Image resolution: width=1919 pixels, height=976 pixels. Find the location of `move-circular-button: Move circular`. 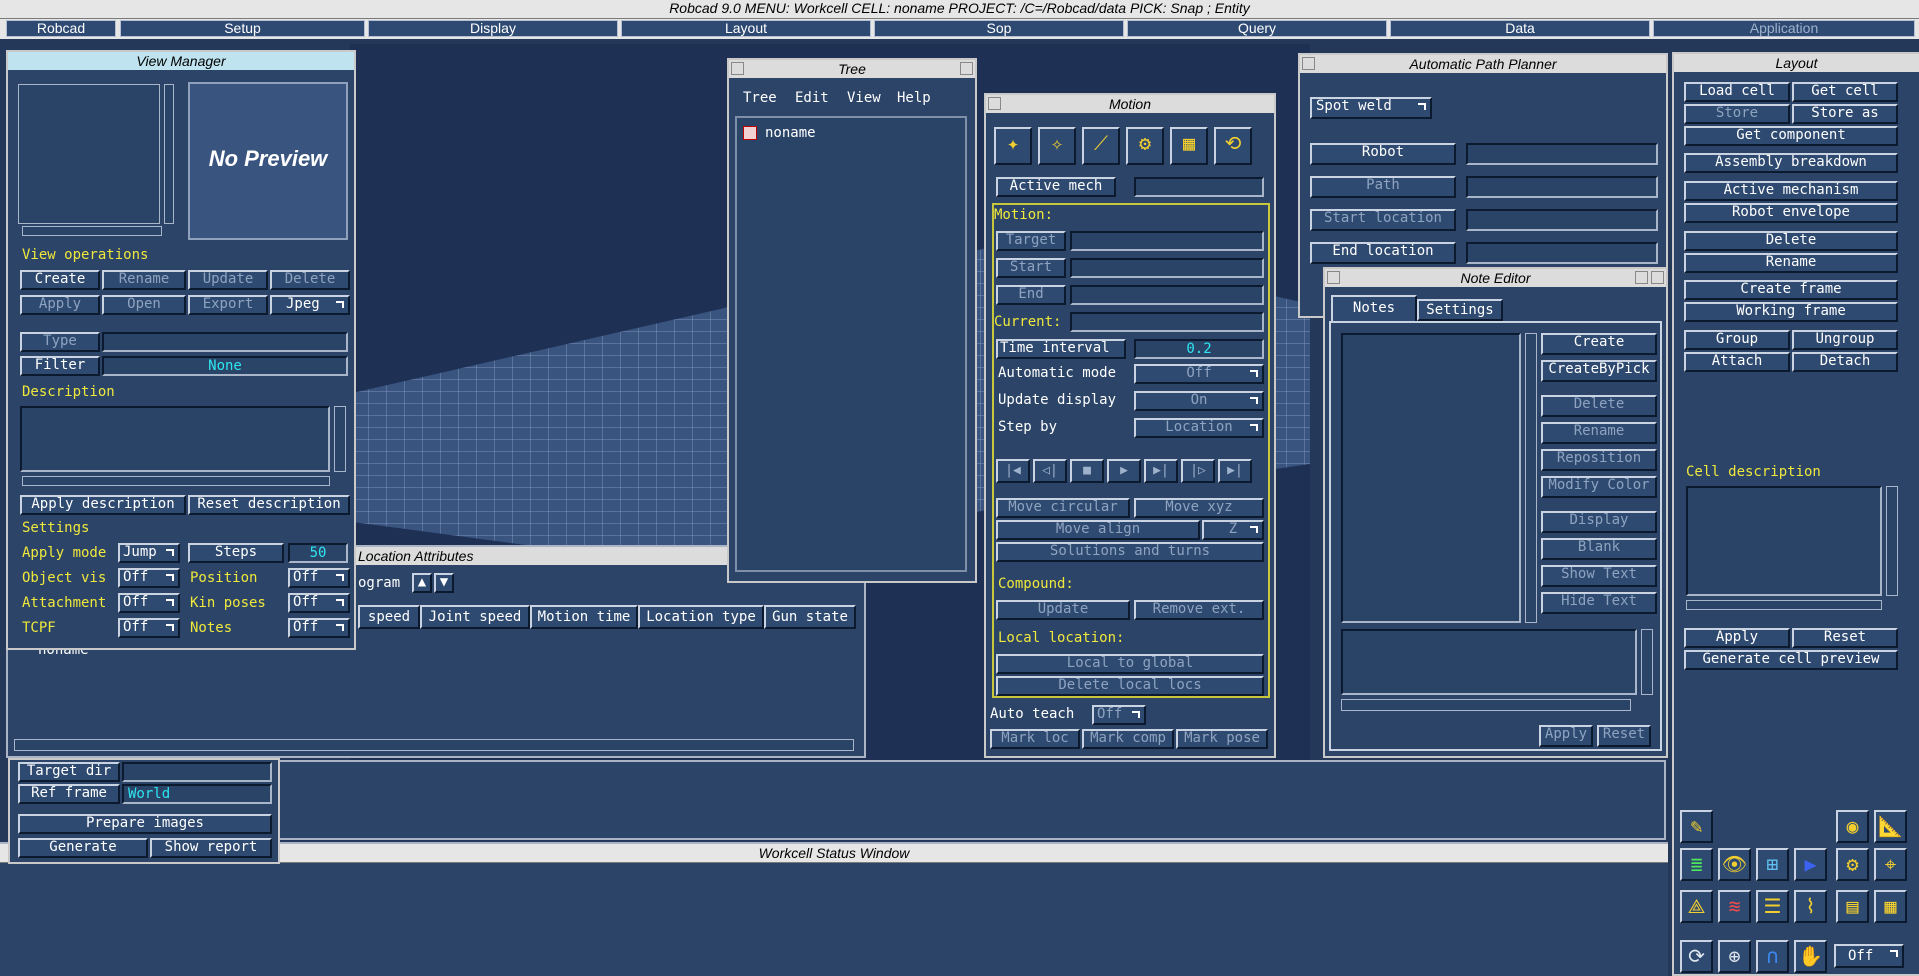

move-circular-button: Move circular is located at coordinates (1063, 508).